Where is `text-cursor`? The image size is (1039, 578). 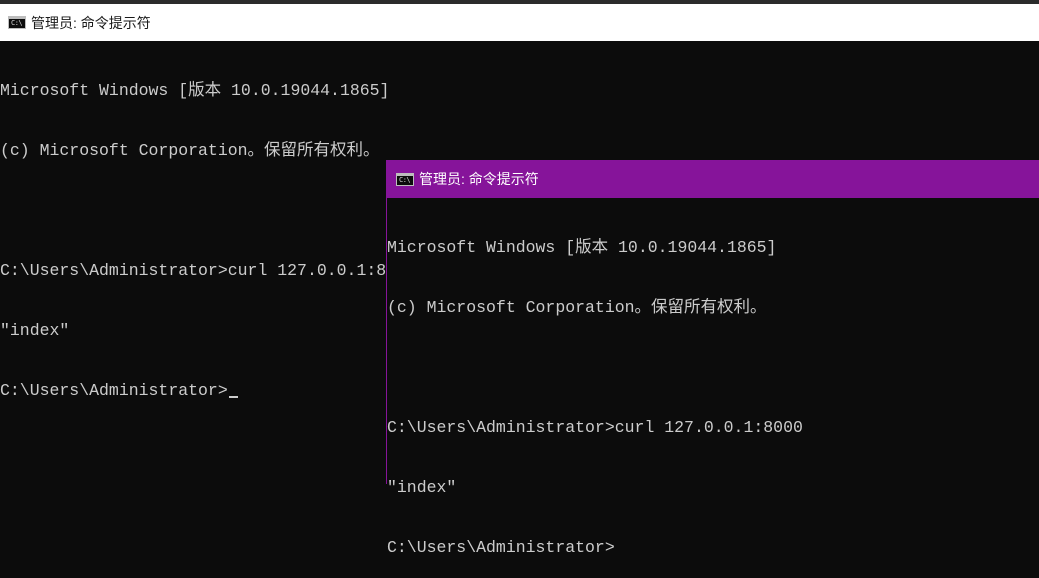
text-cursor is located at coordinates (233, 397).